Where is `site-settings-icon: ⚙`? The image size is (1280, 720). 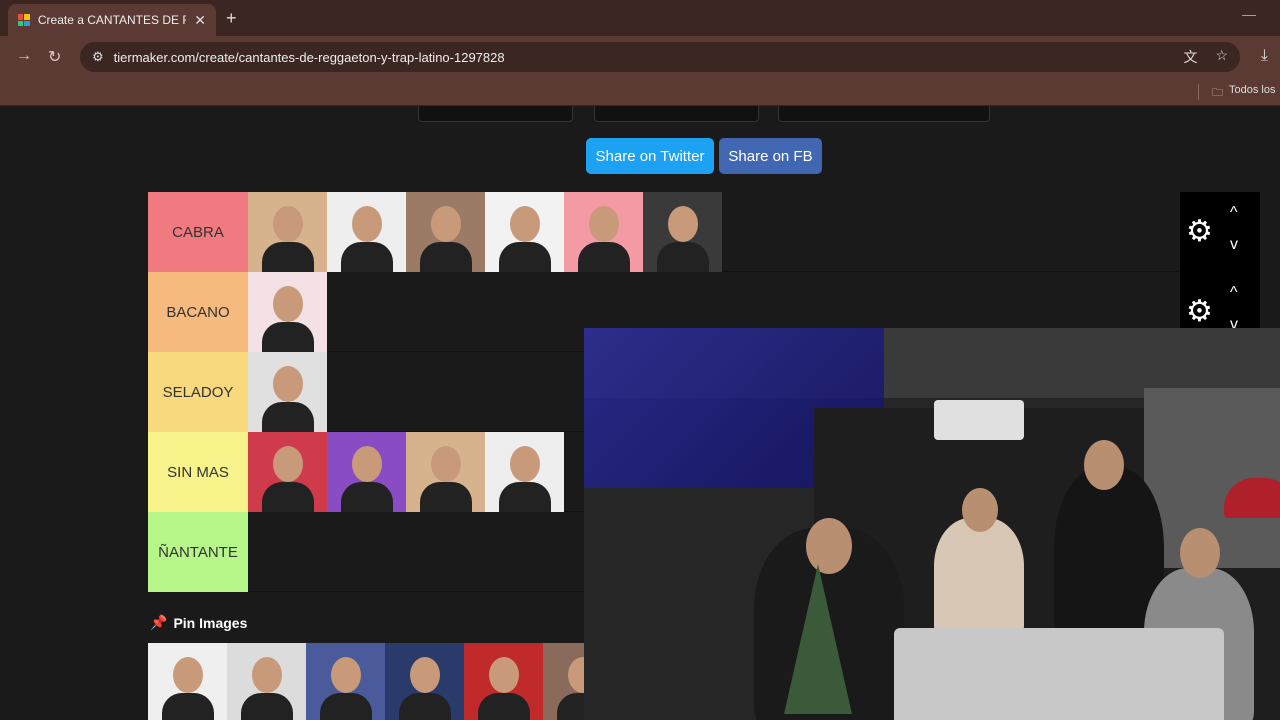 site-settings-icon: ⚙ is located at coordinates (98, 57).